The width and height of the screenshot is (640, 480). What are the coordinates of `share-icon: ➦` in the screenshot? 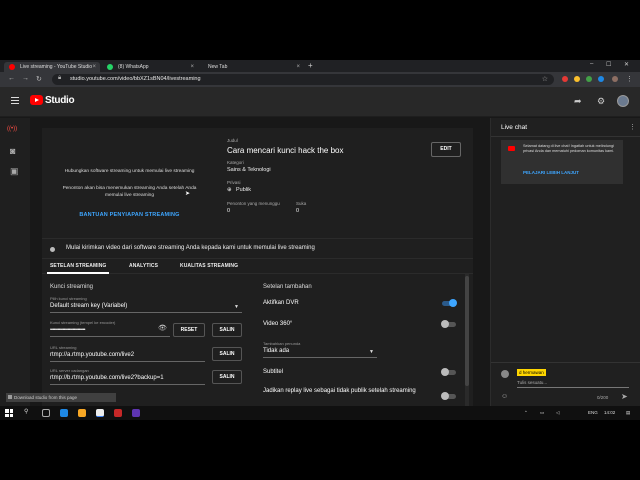 It's located at (578, 101).